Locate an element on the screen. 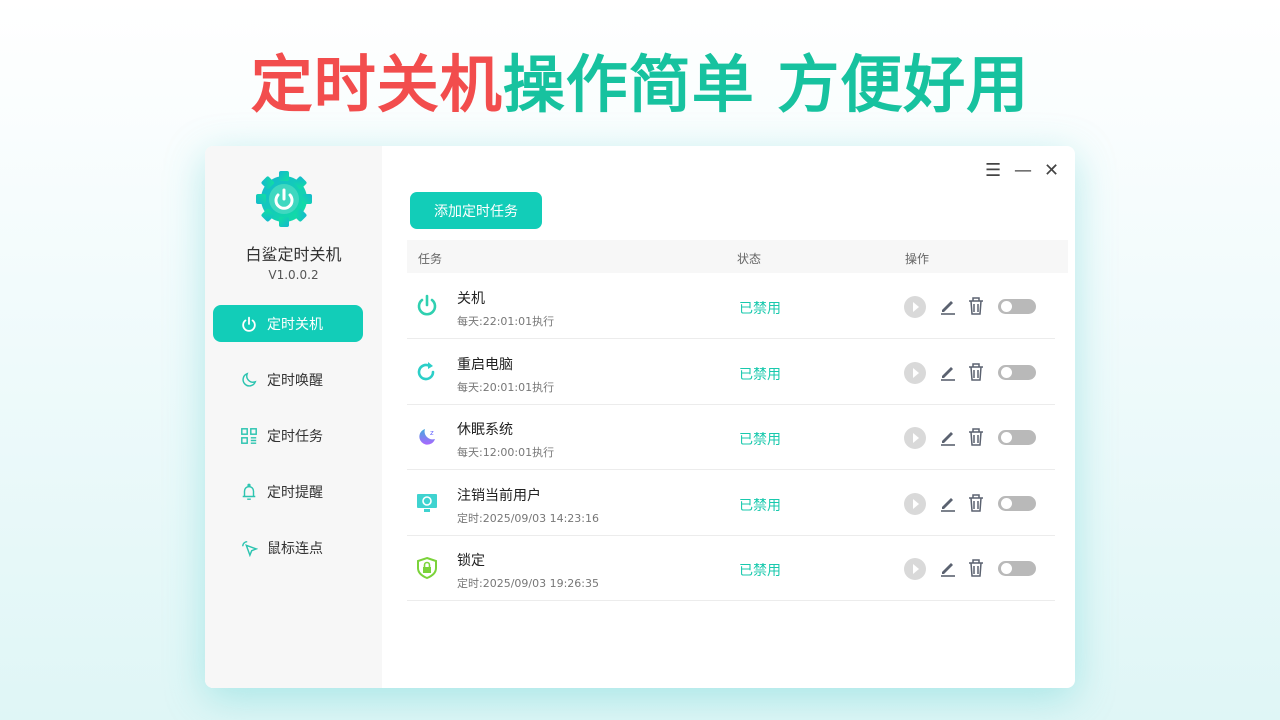  sidebar-item-tasks: 定时任务 is located at coordinates (288, 435).